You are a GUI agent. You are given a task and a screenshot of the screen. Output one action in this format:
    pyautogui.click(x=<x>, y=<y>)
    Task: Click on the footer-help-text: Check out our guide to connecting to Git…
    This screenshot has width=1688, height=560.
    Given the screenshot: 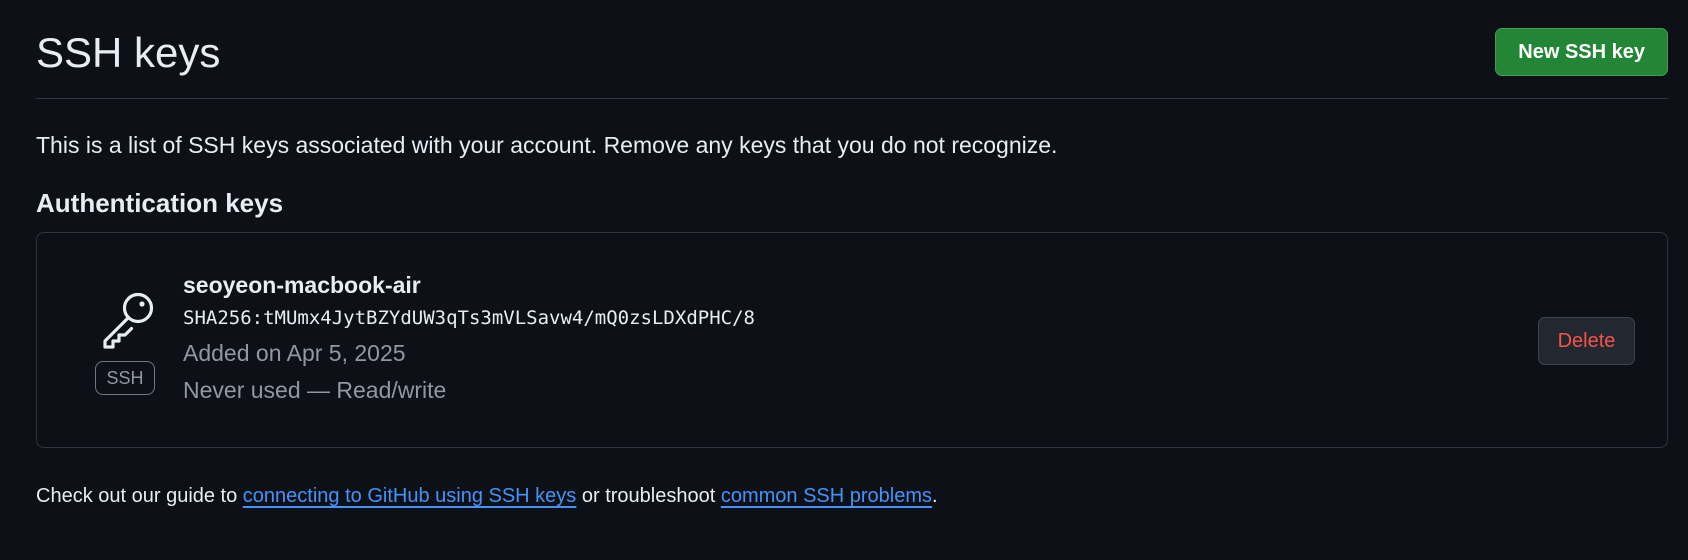 What is the action you would take?
    pyautogui.click(x=487, y=496)
    